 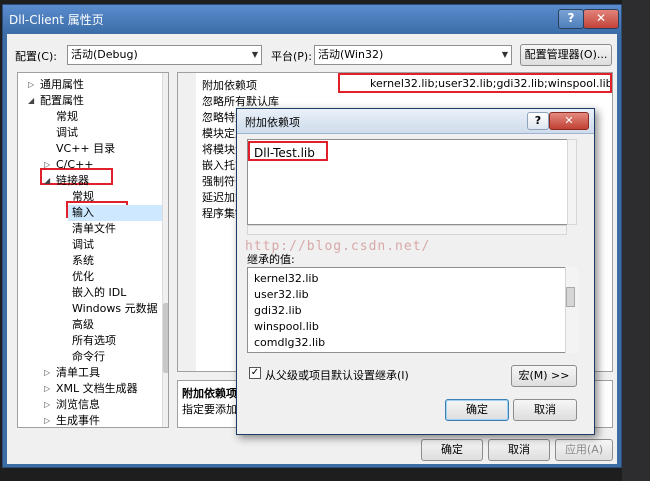 What do you see at coordinates (69, 165) in the screenshot?
I see `tree-item-cpp: ▷ C/C++` at bounding box center [69, 165].